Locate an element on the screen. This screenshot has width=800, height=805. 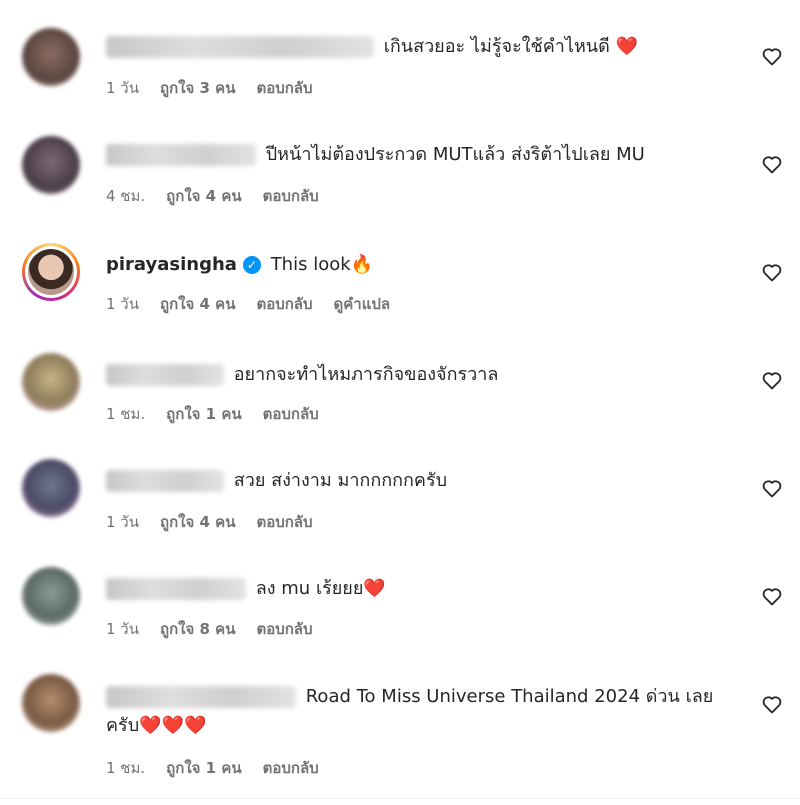
like-count: ถูกใจ 3 คน is located at coordinates (197, 88).